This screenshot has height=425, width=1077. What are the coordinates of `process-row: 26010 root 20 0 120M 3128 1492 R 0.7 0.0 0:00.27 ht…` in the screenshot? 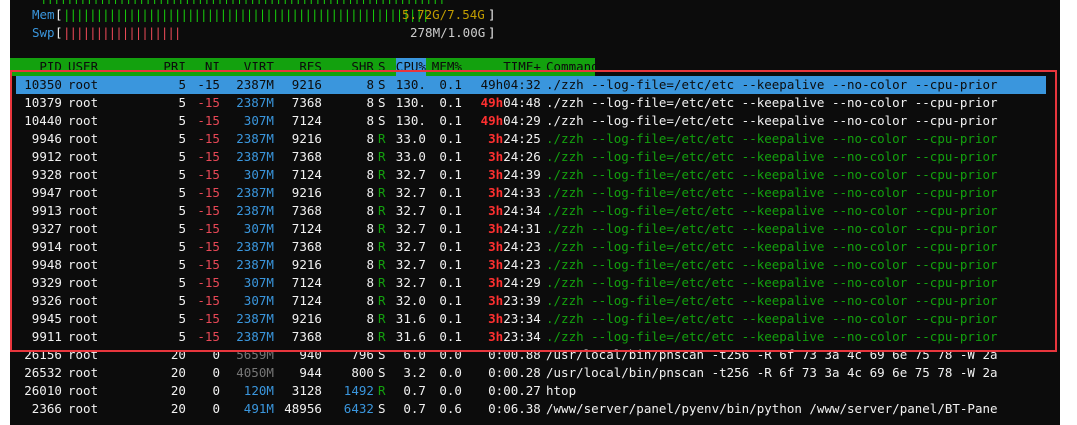 It's located at (535, 391).